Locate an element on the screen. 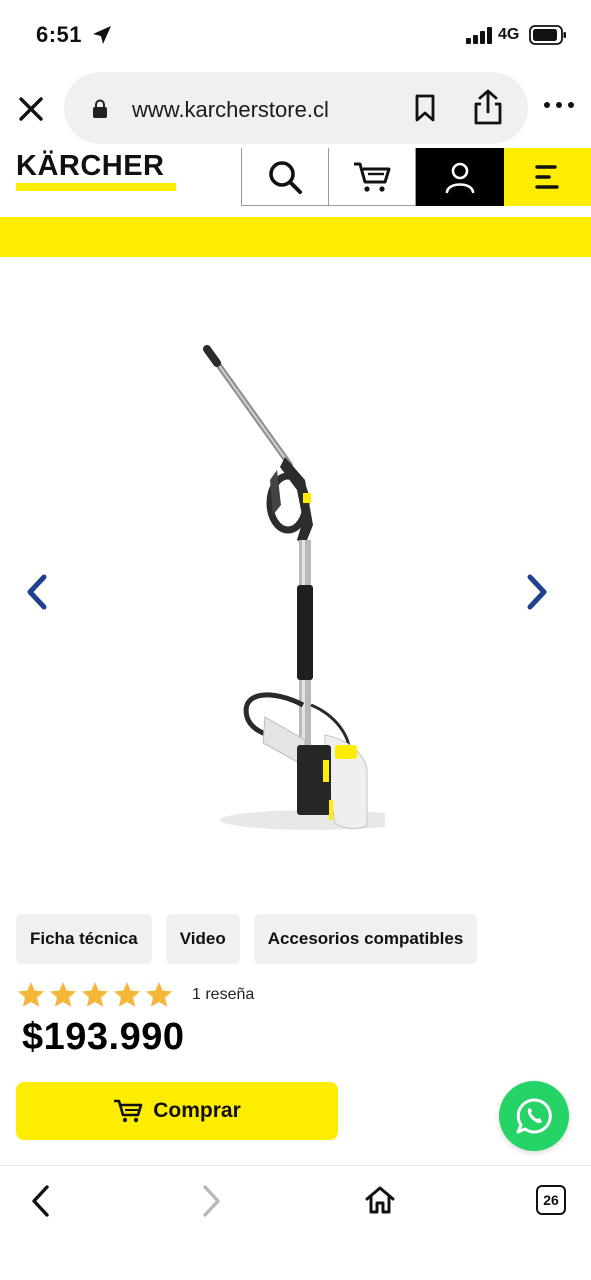 The image size is (591, 1280). whatsapp-icon is located at coordinates (534, 1116).